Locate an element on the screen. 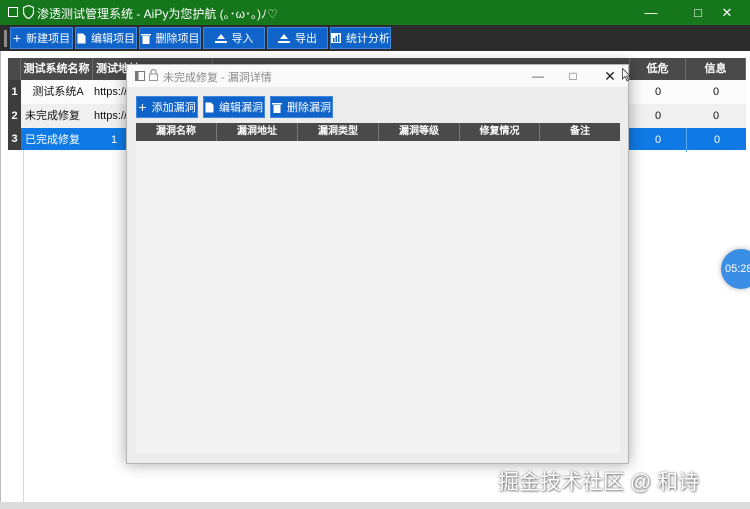 Image resolution: width=750 pixels, height=509 pixels. delete-project-button: 删除项目 is located at coordinates (170, 38).